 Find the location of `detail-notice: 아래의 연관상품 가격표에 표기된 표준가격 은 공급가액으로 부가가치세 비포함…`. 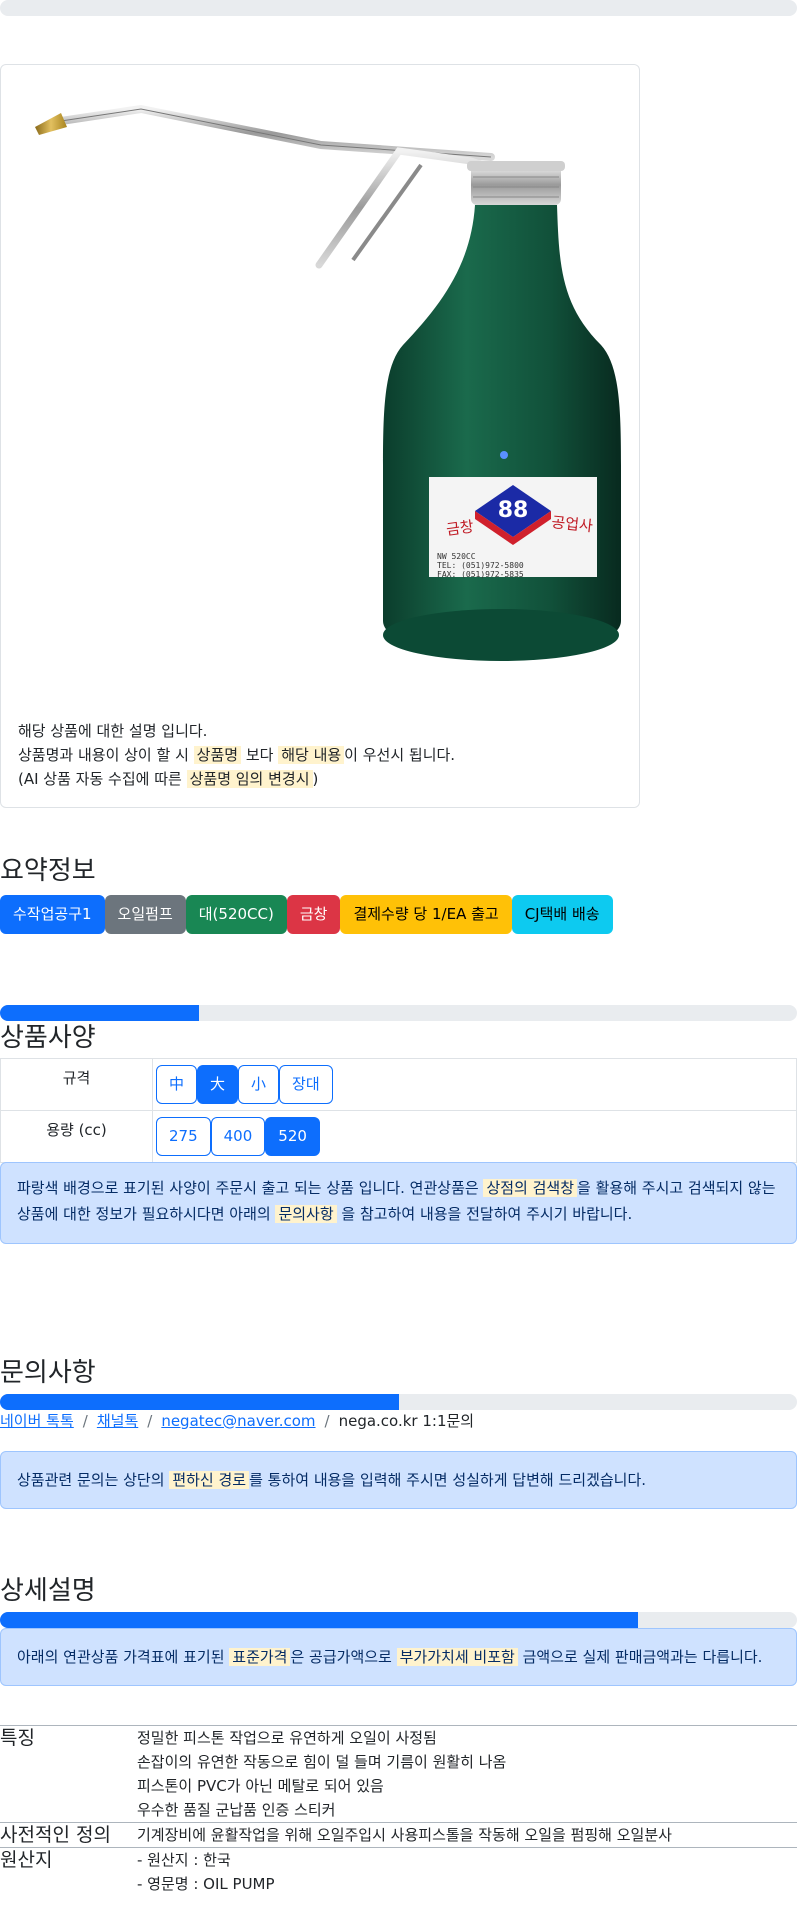

detail-notice: 아래의 연관상품 가격표에 표기된 표준가격 은 공급가액으로 부가가치세 비포함… is located at coordinates (398, 1657).